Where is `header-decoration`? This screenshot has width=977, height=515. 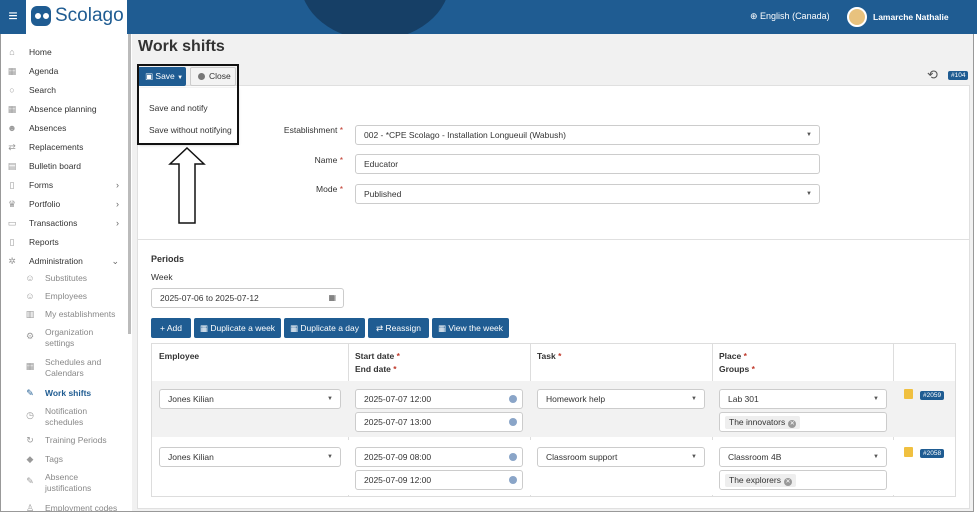
header-decoration is located at coordinates (375, 17).